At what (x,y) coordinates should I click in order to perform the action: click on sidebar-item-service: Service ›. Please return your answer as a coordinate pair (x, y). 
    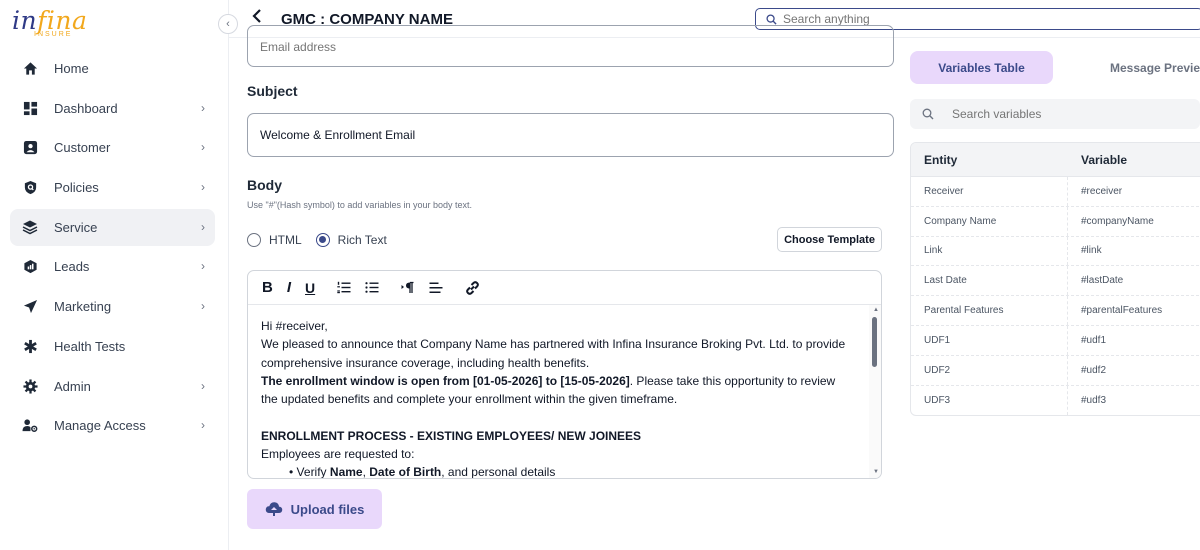
    Looking at the image, I should click on (112, 227).